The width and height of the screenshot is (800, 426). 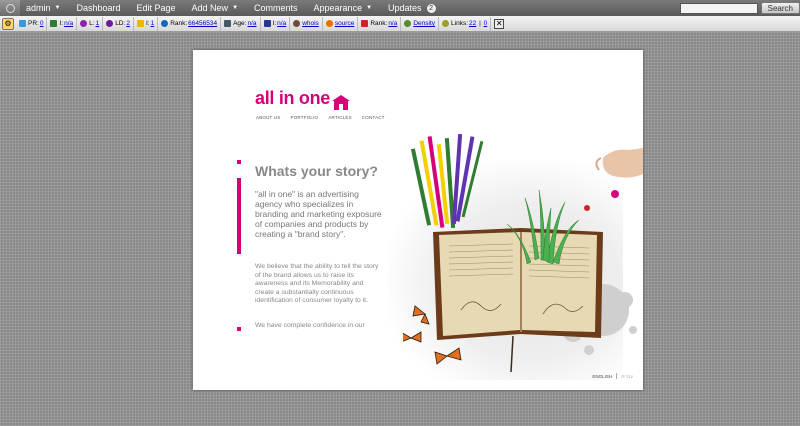 I want to click on yahoo-links-icon, so click(x=84, y=23).